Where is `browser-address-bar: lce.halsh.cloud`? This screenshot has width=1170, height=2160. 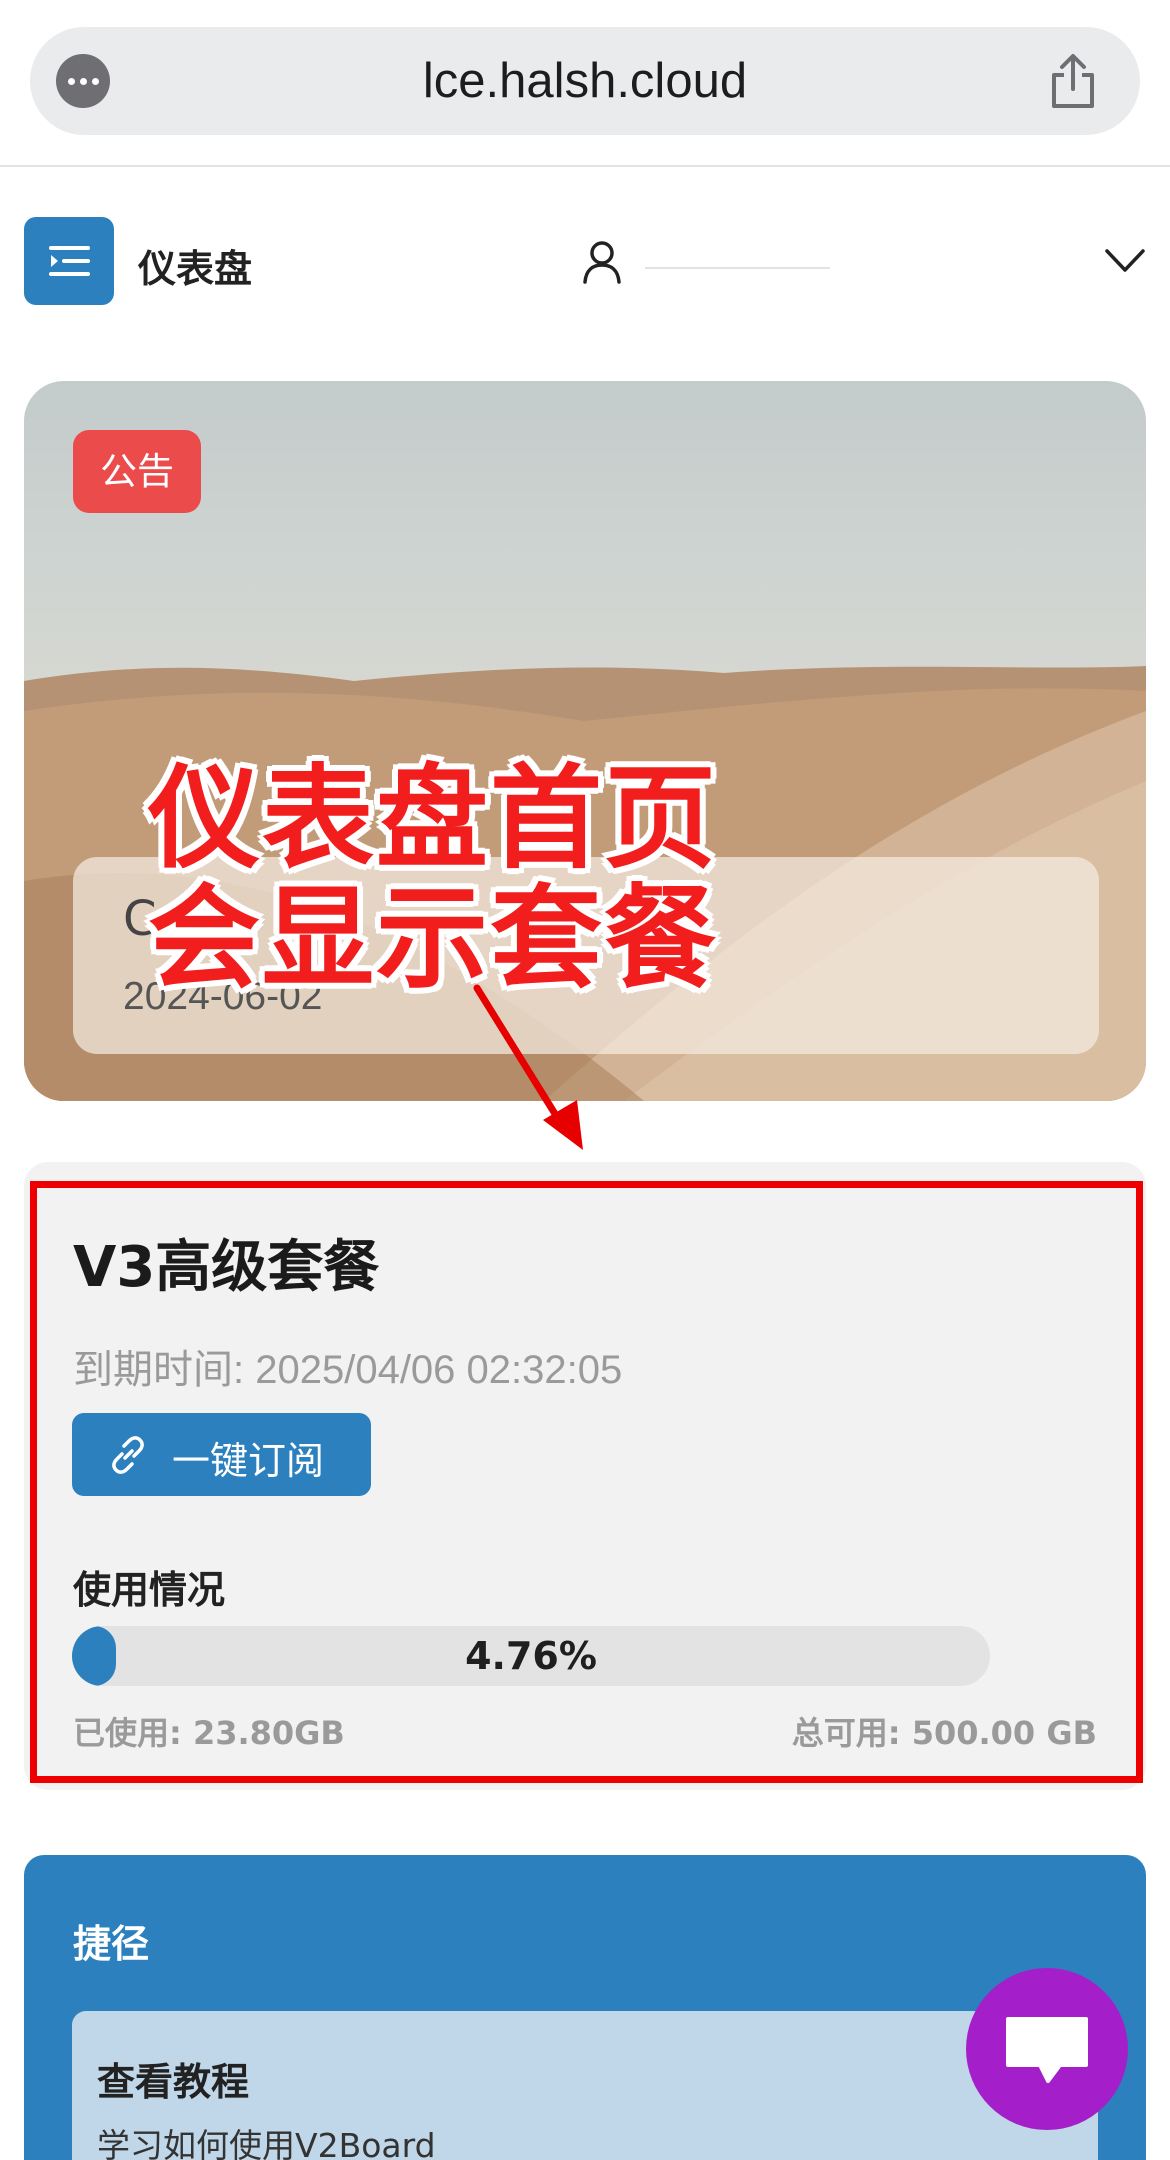 browser-address-bar: lce.halsh.cloud is located at coordinates (585, 81).